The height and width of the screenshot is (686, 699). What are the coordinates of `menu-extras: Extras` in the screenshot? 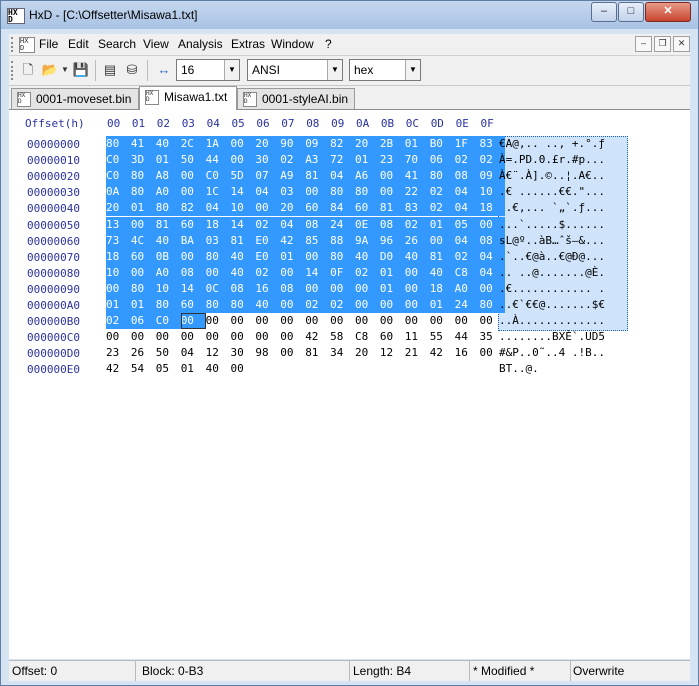 It's located at (248, 44).